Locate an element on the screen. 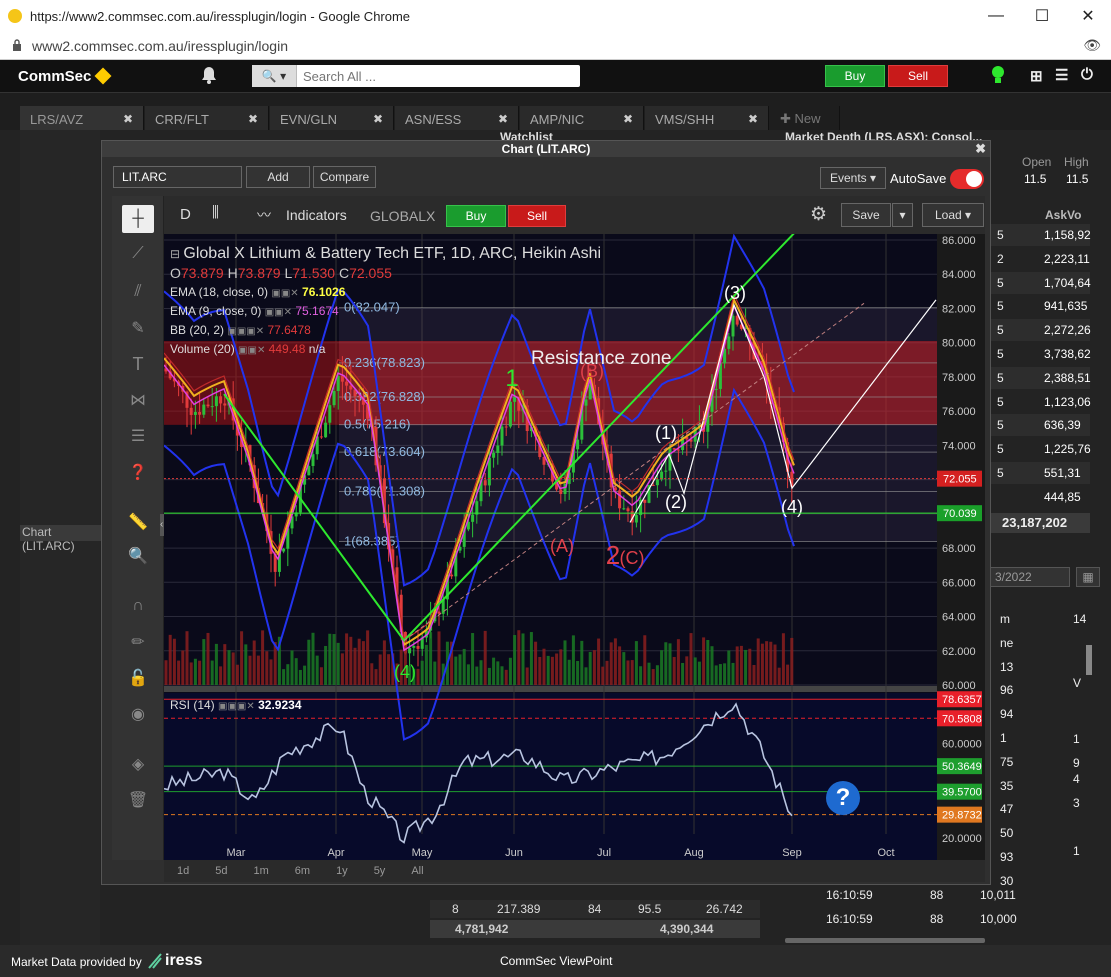  indicators-button: Indicators is located at coordinates (316, 215).